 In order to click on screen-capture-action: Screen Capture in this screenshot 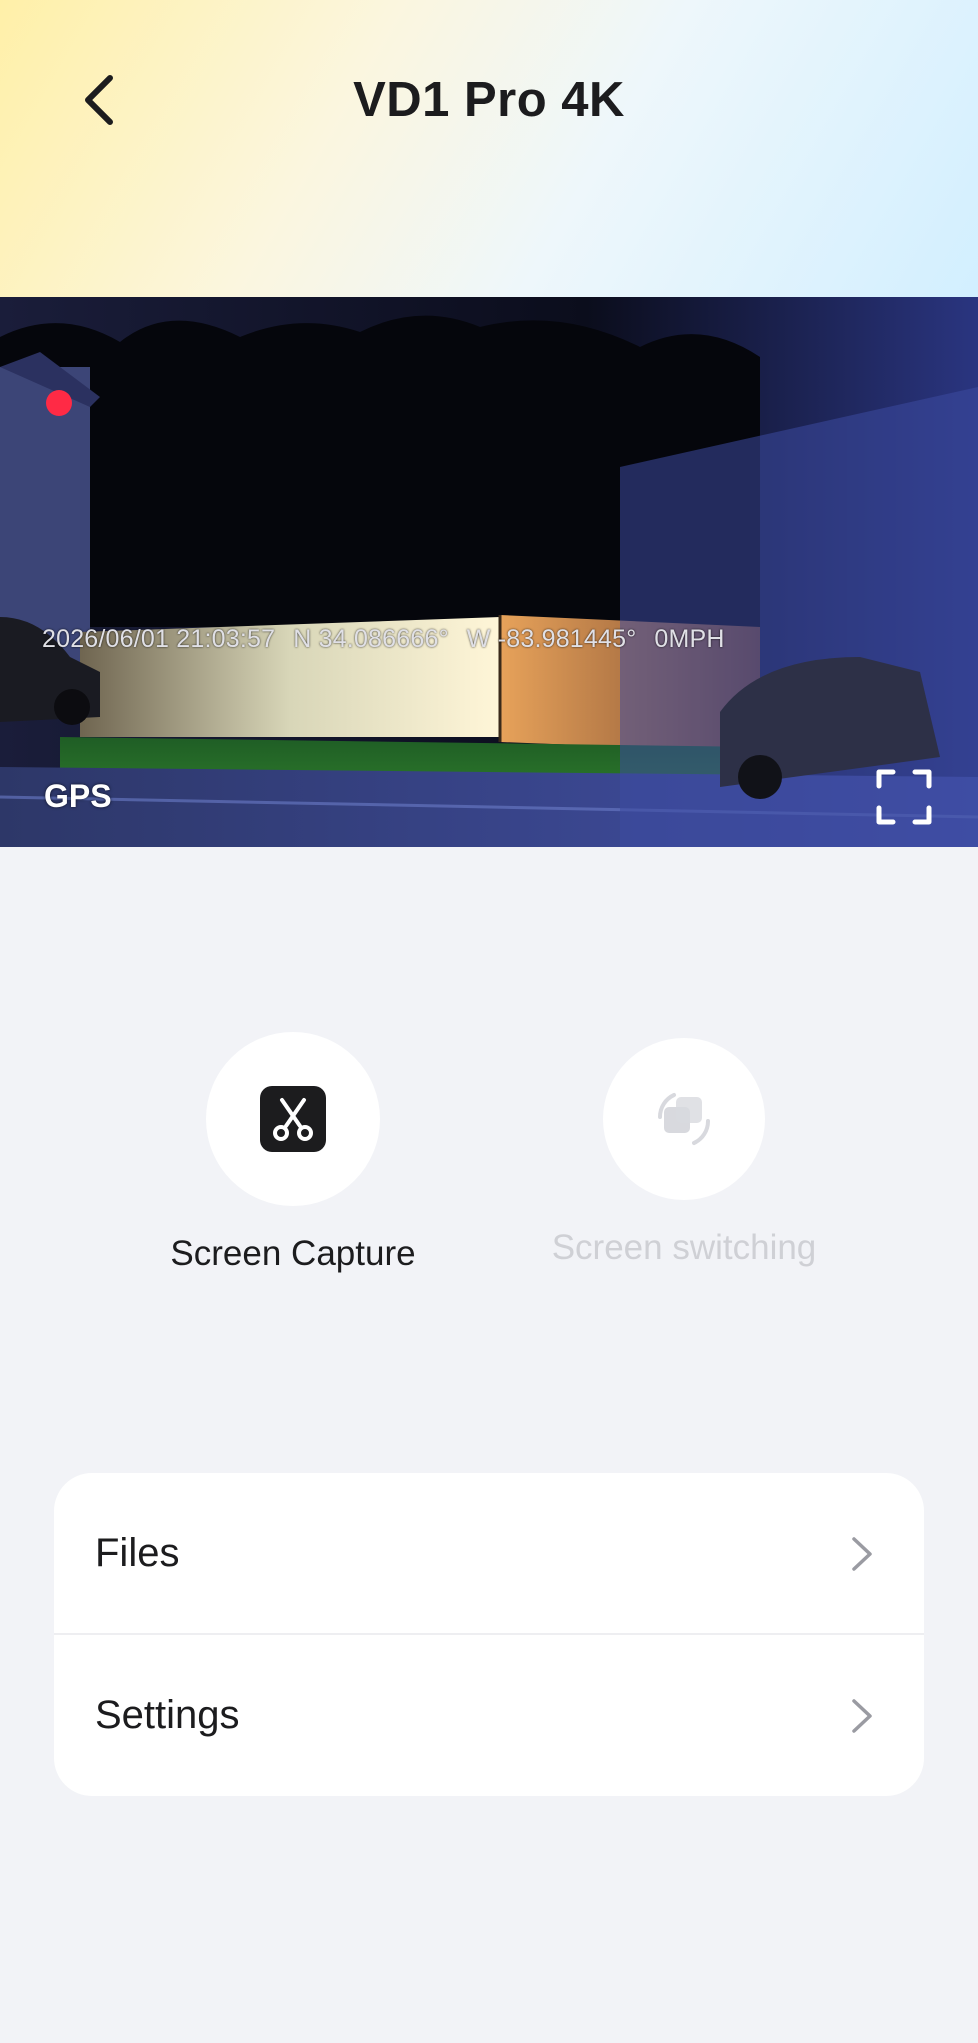, I will do `click(293, 1153)`.